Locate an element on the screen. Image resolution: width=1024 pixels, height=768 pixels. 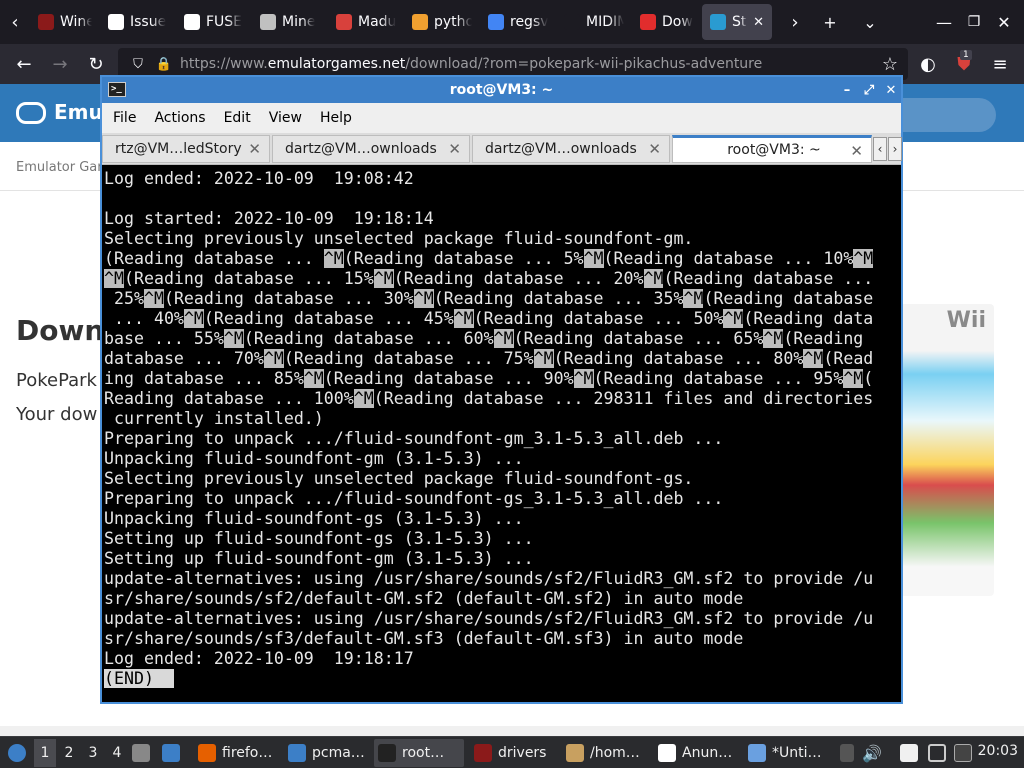
taskbar-task: drivers is located at coordinates (513, 753).